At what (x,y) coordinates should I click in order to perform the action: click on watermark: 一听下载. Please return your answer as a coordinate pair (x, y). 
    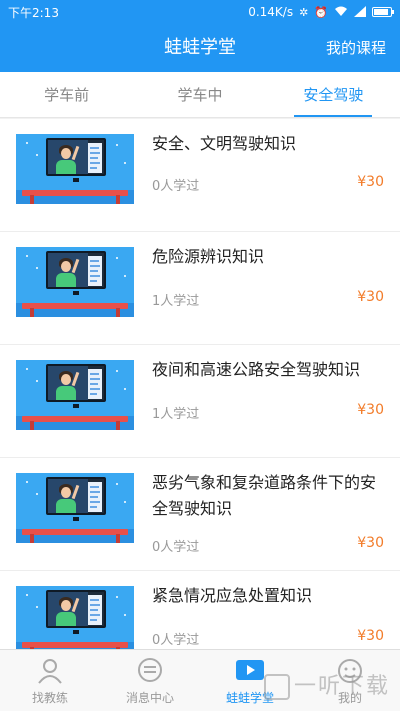
    Looking at the image, I should click on (326, 684).